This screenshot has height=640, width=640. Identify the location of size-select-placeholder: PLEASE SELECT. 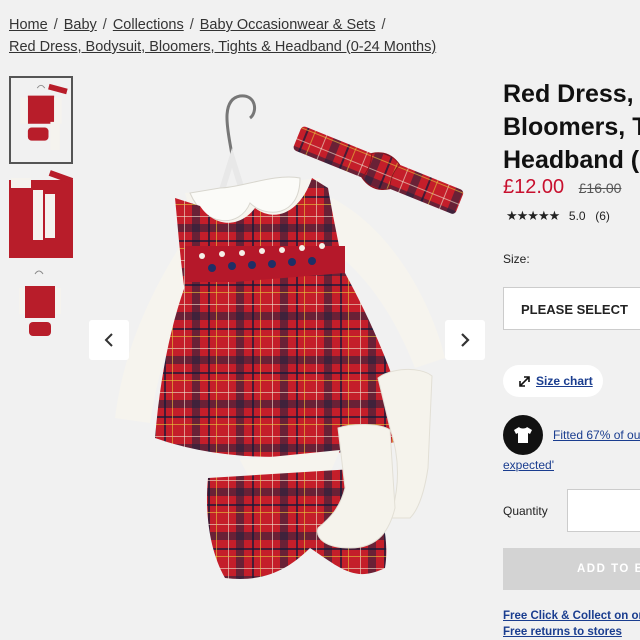
(574, 309).